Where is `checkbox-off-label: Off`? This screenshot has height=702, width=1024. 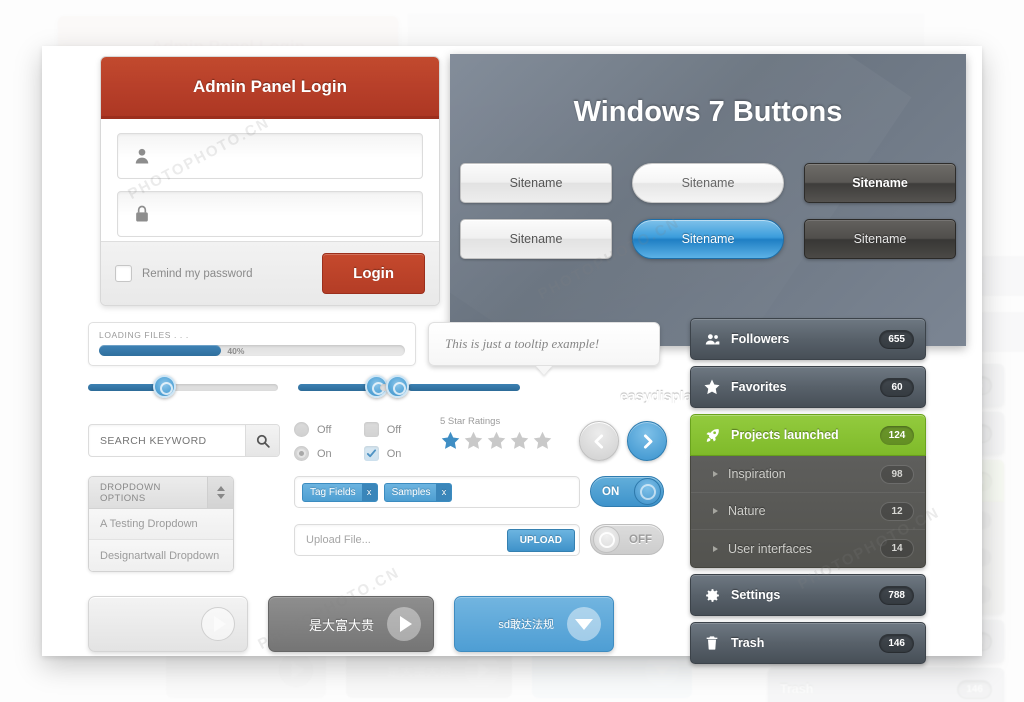 checkbox-off-label: Off is located at coordinates (394, 429).